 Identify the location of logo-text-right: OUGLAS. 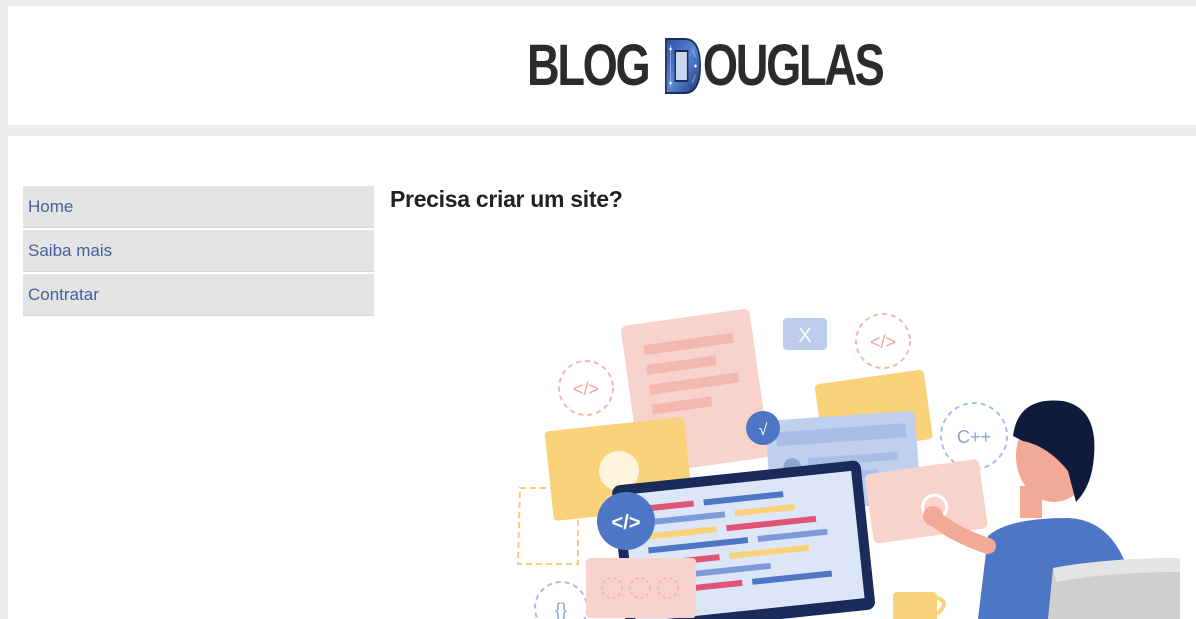
(793, 65).